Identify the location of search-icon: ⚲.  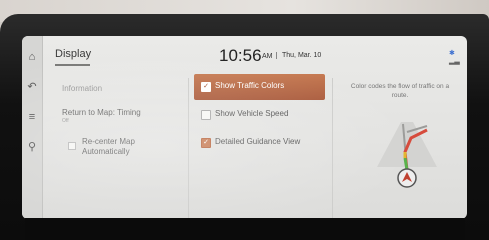
(32, 147).